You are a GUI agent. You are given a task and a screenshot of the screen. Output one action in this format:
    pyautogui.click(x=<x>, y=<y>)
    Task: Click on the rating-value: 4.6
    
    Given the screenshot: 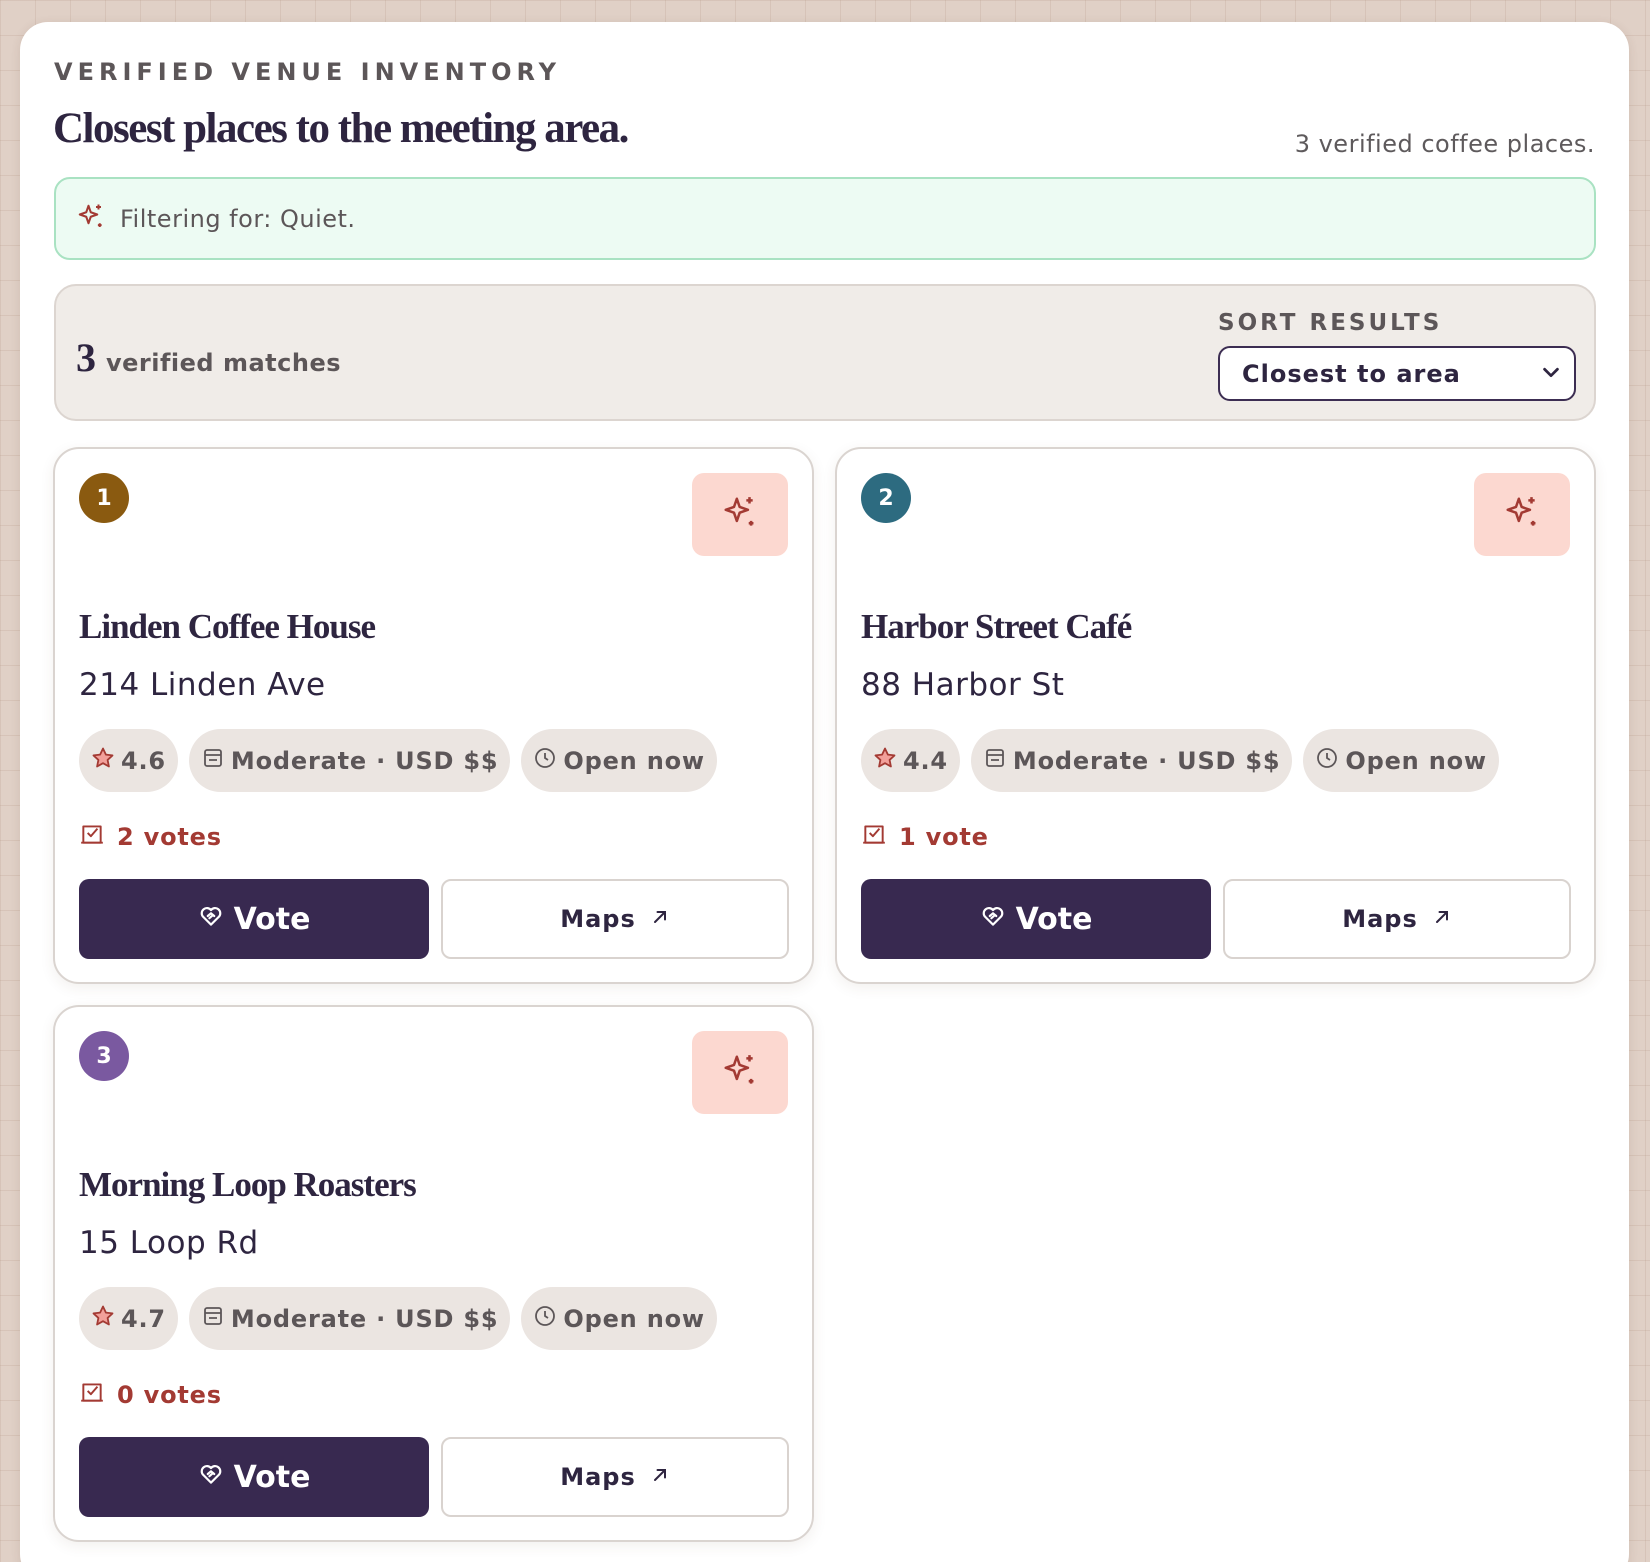 What is the action you would take?
    pyautogui.click(x=143, y=760)
    